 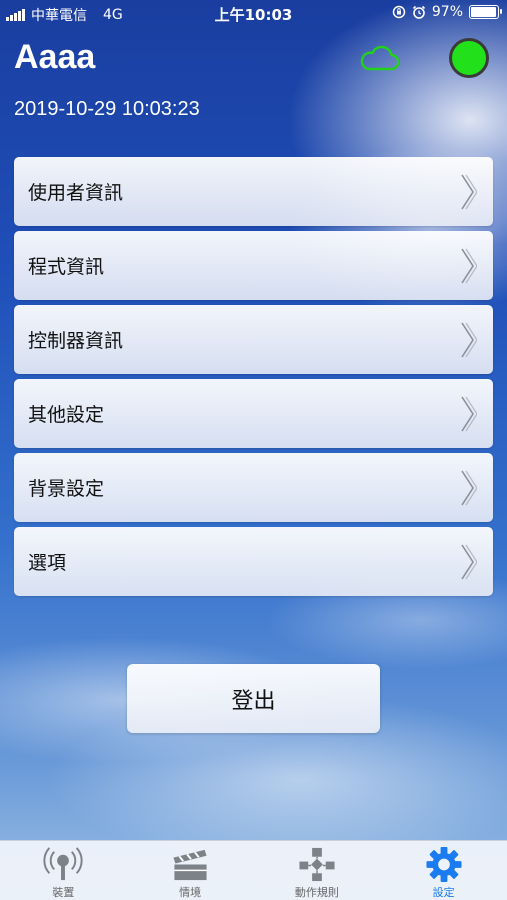 What do you see at coordinates (76, 193) in the screenshot?
I see `menu-item-label: 使用者資訊` at bounding box center [76, 193].